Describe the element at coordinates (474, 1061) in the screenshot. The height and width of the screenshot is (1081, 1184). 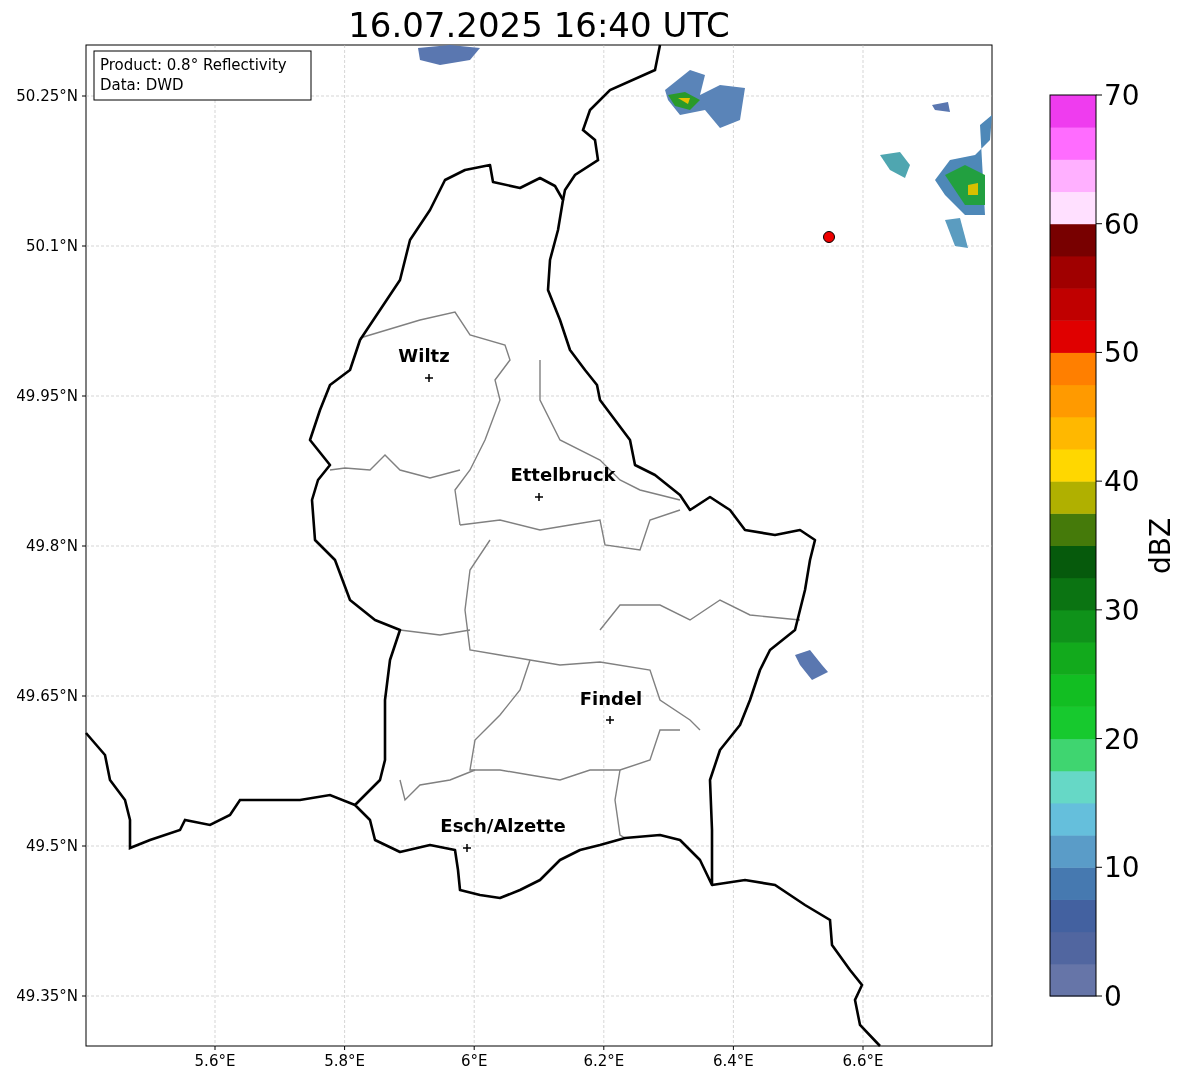
I see `longitude-label: 6°E` at that location.